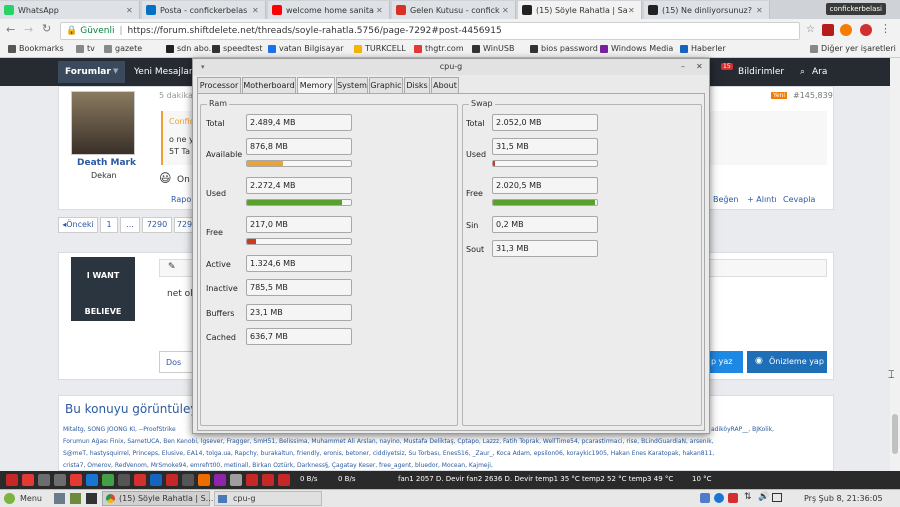  What do you see at coordinates (636, 48) in the screenshot?
I see `bookmark-item: Windows Media` at bounding box center [636, 48].